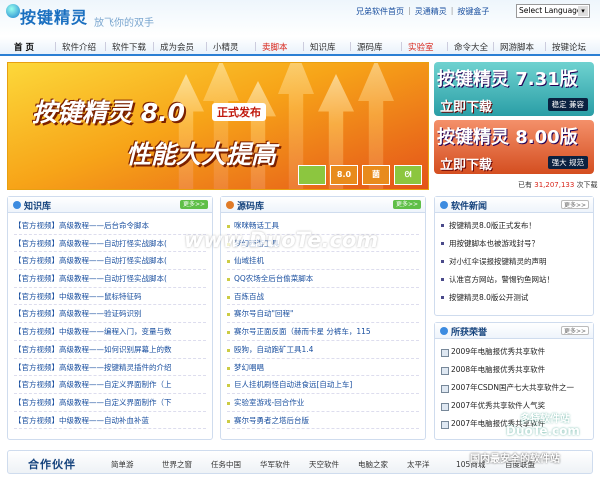  What do you see at coordinates (110, 385) in the screenshot?
I see `knowledge-item: 【官方视频】高级教程——自定义界面制作（上` at bounding box center [110, 385].